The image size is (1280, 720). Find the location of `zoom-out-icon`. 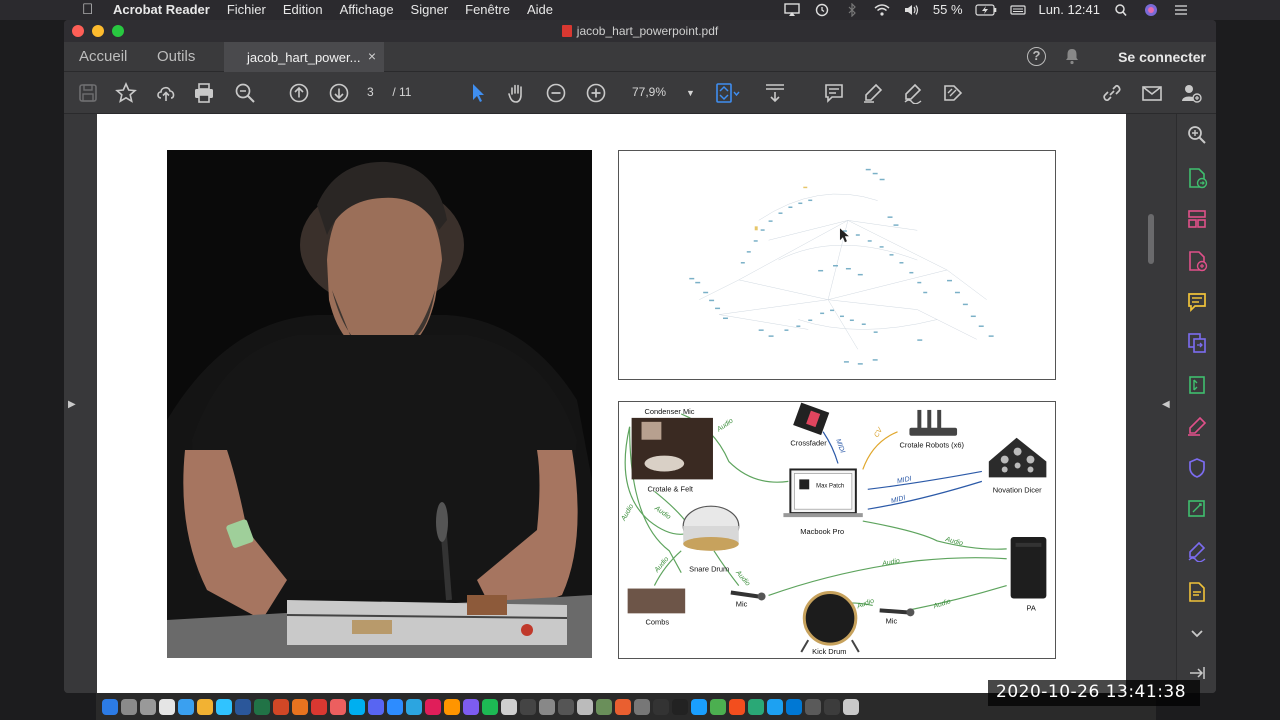

zoom-out-icon is located at coordinates (556, 93).